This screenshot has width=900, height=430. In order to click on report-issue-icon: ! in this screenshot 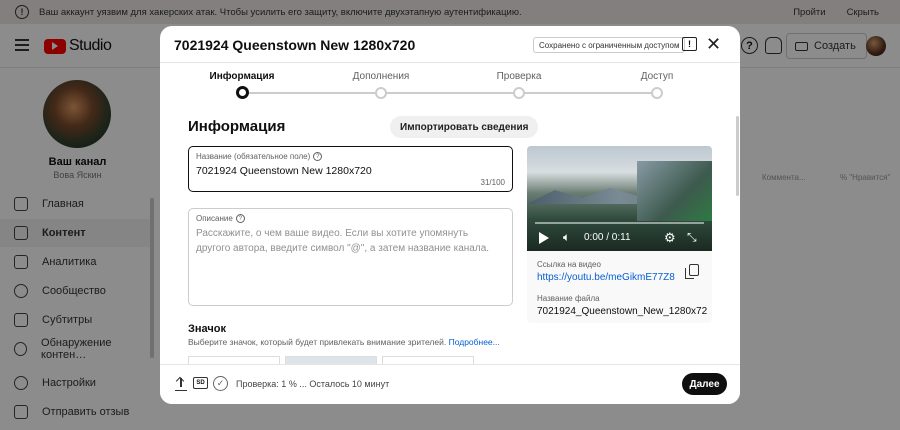, I will do `click(689, 44)`.